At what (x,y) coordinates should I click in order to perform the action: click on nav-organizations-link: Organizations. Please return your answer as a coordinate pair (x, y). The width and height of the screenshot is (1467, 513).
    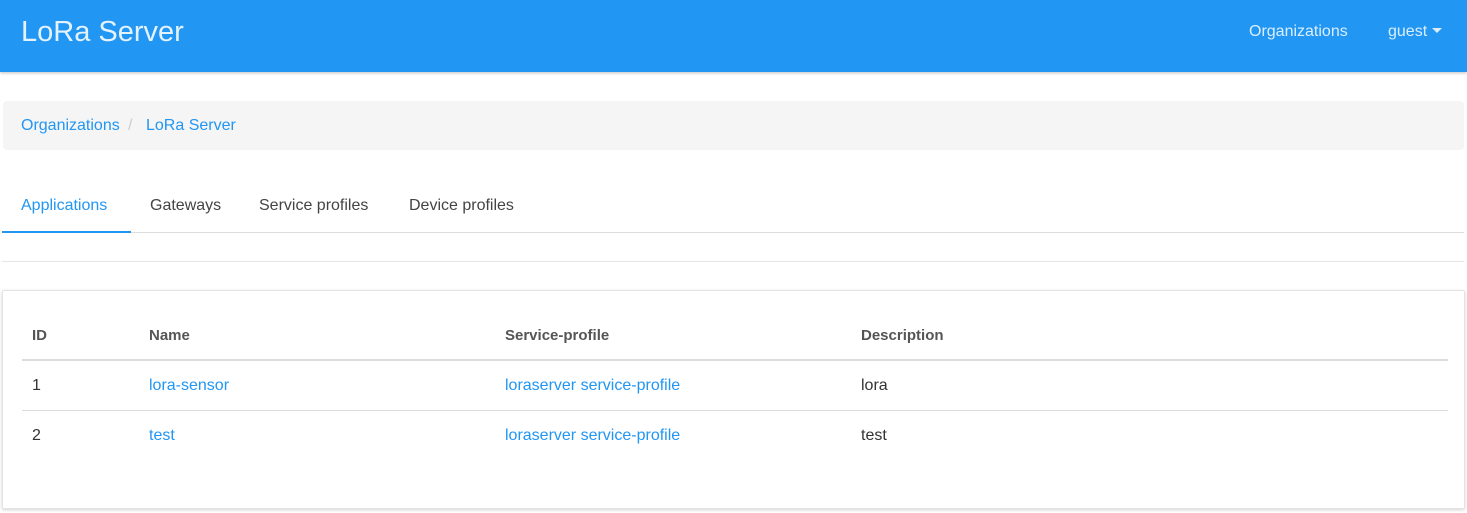
    Looking at the image, I should click on (1298, 32).